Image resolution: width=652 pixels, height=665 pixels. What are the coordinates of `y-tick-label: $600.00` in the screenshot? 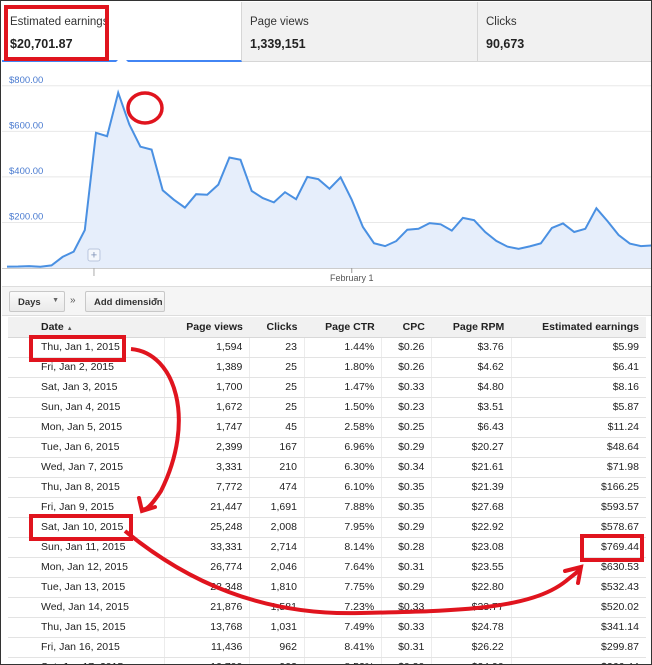 It's located at (26, 125).